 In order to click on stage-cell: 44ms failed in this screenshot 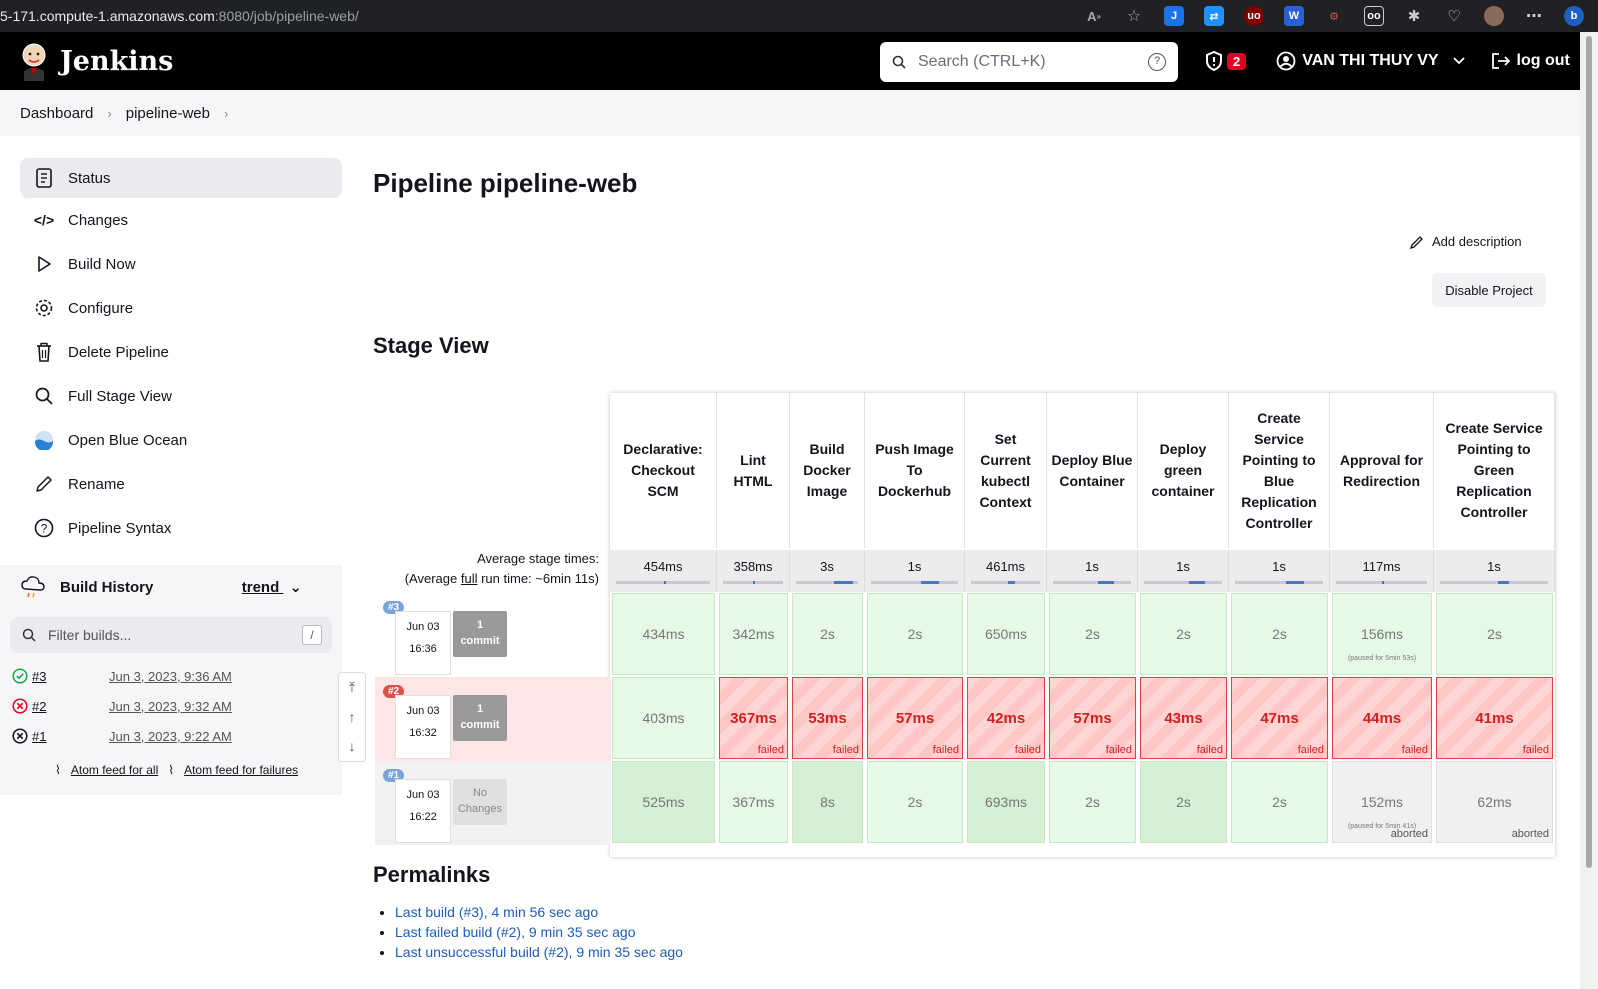, I will do `click(1382, 718)`.